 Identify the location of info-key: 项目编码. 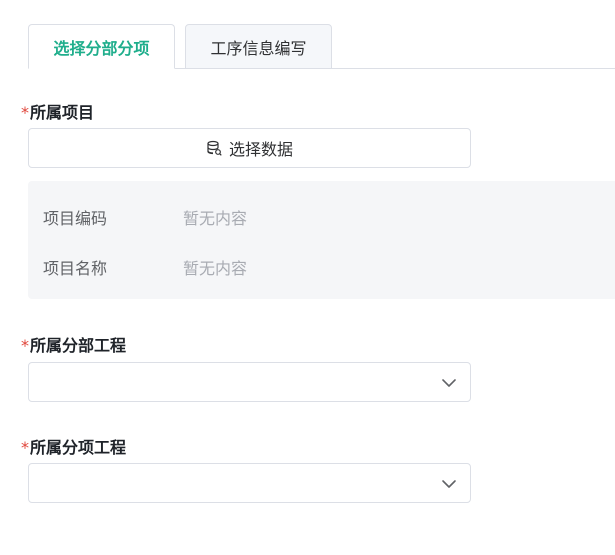
(75, 218).